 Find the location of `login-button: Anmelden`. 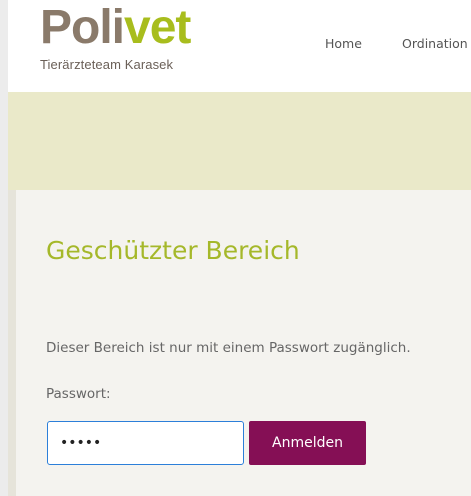

login-button: Anmelden is located at coordinates (307, 443).